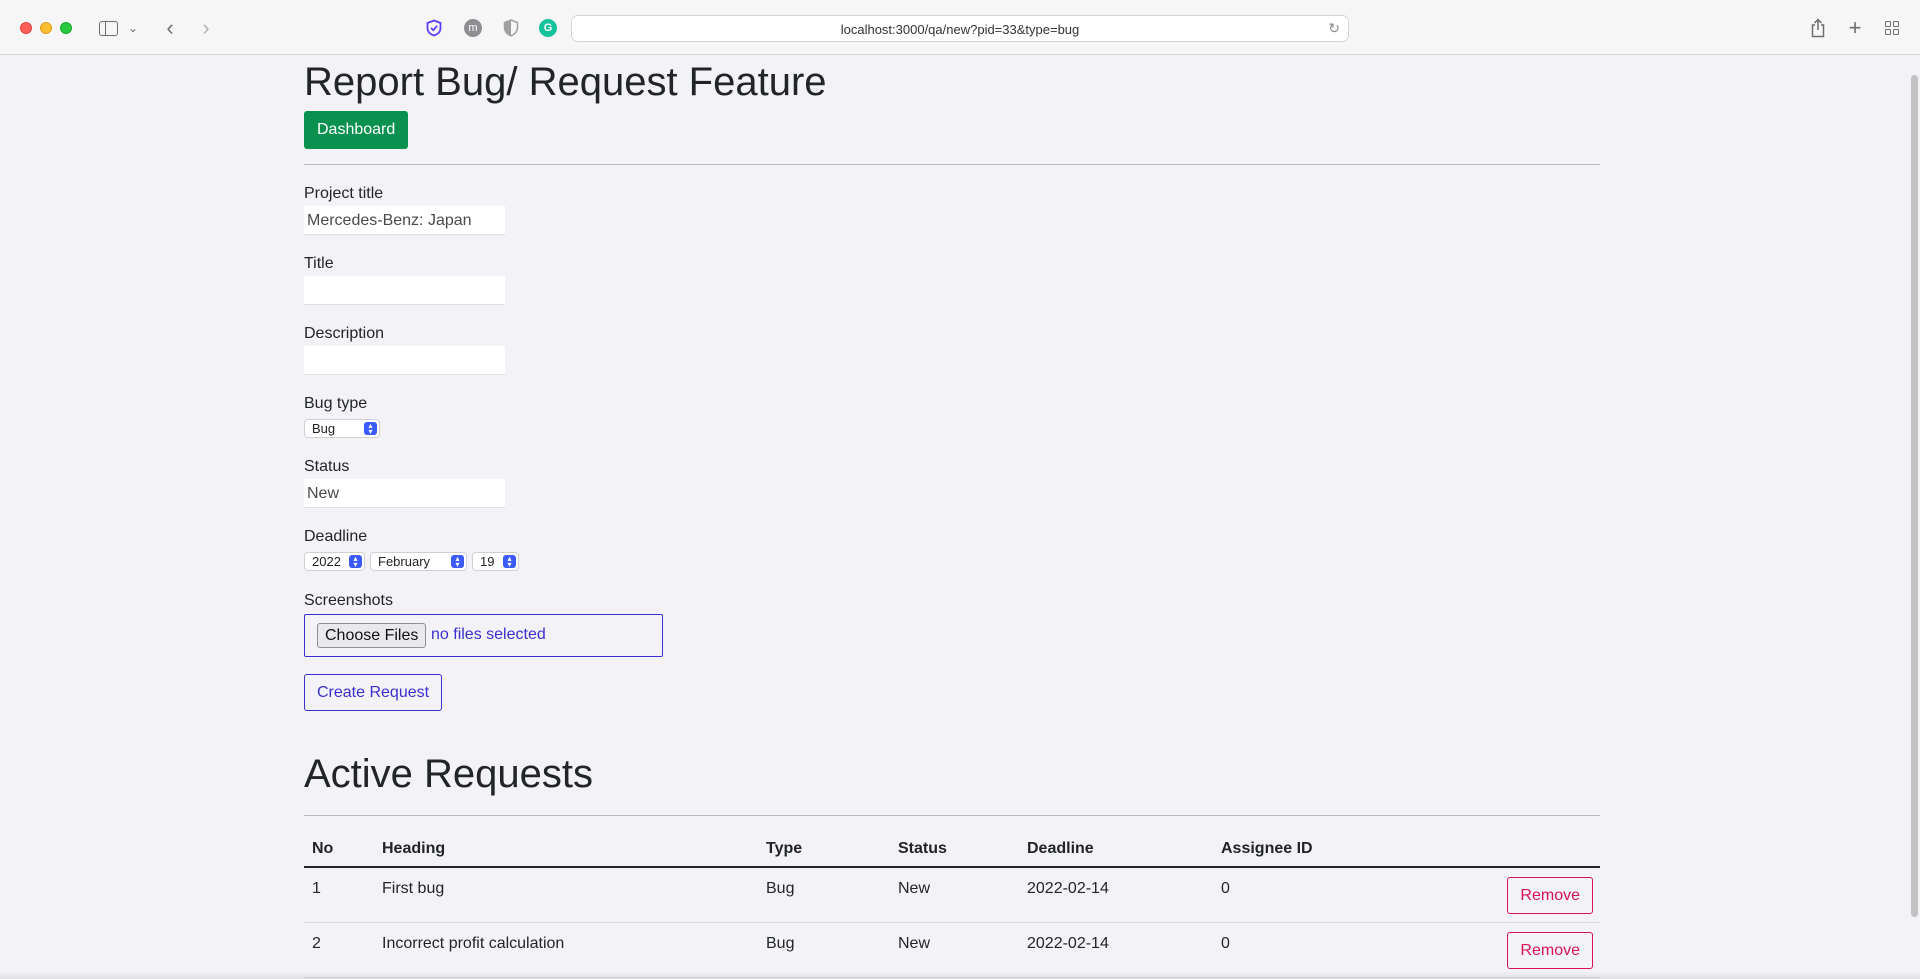 This screenshot has height=979, width=1920. What do you see at coordinates (566, 950) in the screenshot?
I see `cell-heading: Incorrect profit calculation` at bounding box center [566, 950].